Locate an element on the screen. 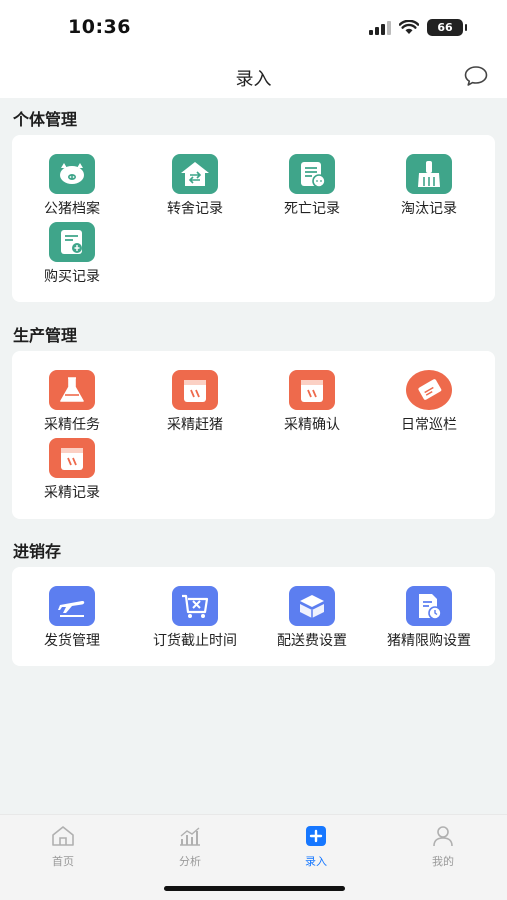  boar-profile-icon is located at coordinates (72, 174).